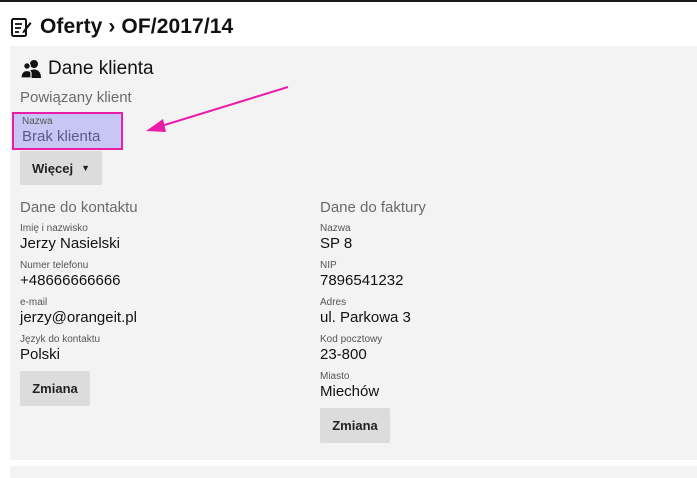  I want to click on contact-value-phone: +48666666666, so click(70, 280).